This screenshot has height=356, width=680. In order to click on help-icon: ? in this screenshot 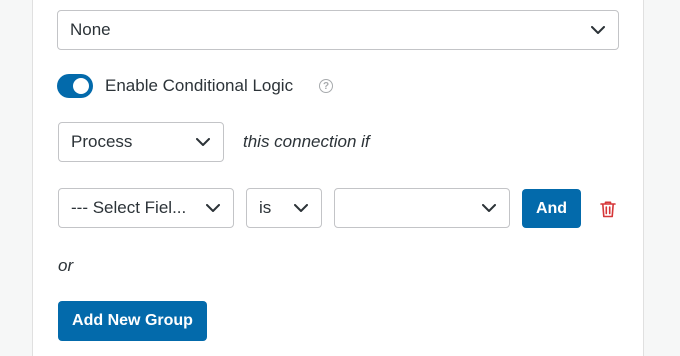, I will do `click(326, 86)`.